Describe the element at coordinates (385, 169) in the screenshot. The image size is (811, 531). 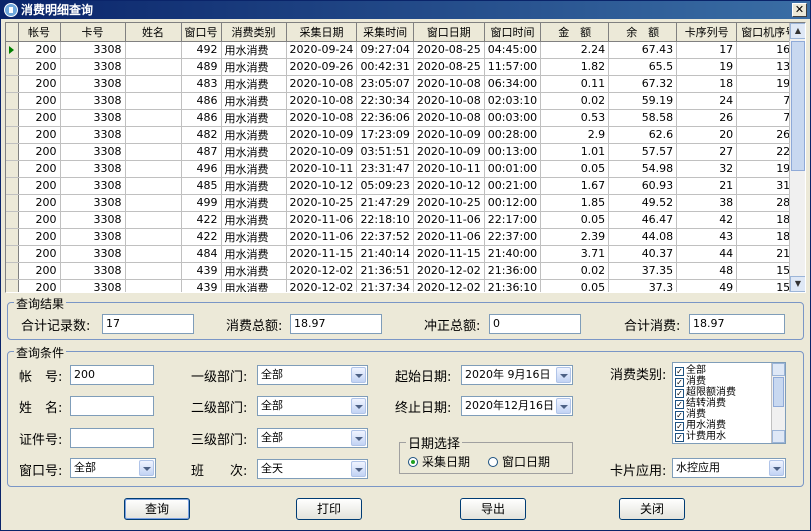
I see `table-cell: 23:31:47` at that location.